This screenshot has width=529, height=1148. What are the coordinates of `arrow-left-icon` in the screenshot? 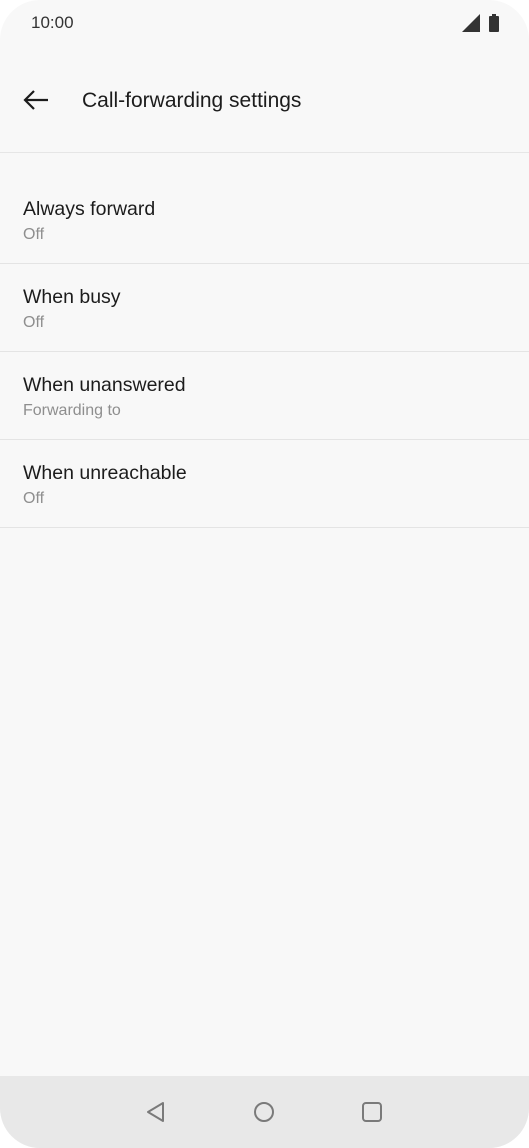 It's located at (35, 100).